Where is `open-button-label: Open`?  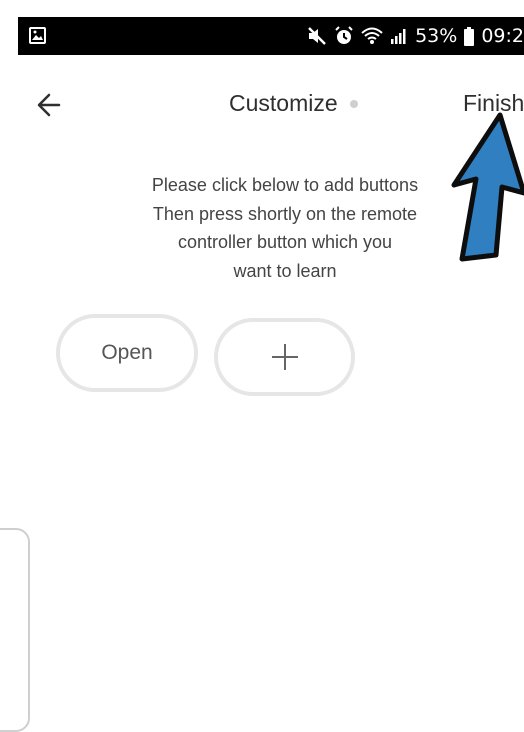 open-button-label: Open is located at coordinates (127, 352).